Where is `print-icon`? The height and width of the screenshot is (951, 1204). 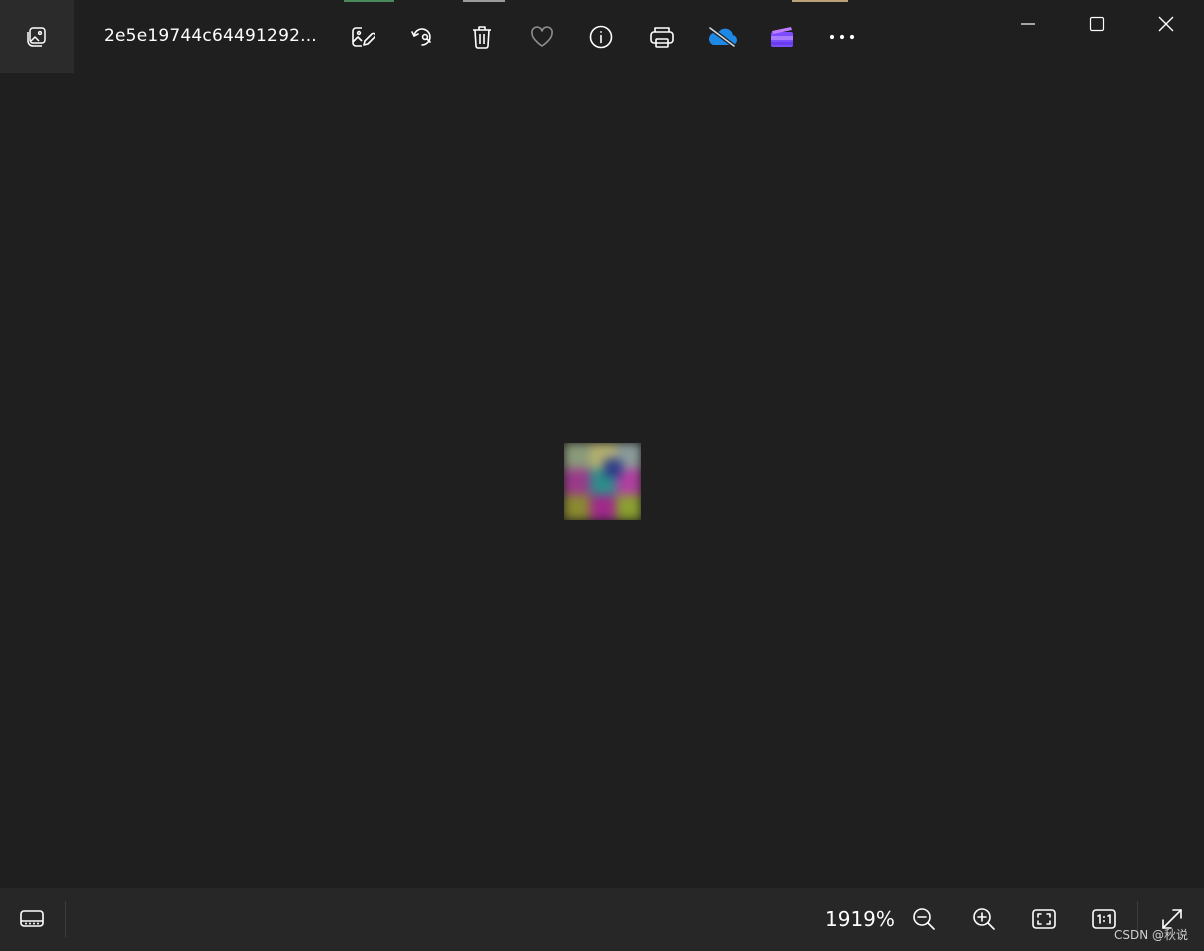
print-icon is located at coordinates (662, 37).